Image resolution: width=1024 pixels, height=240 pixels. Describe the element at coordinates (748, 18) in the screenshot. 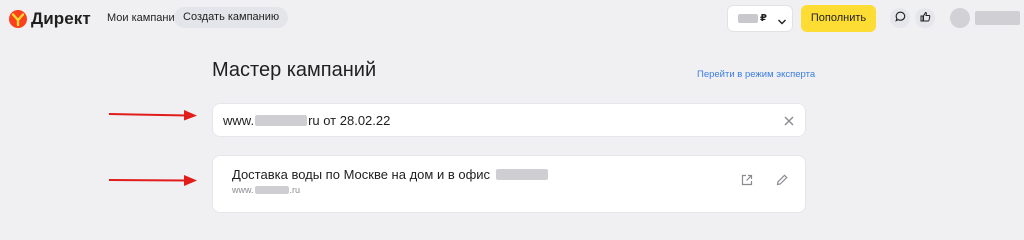

I see `balance-amount-hidden` at that location.